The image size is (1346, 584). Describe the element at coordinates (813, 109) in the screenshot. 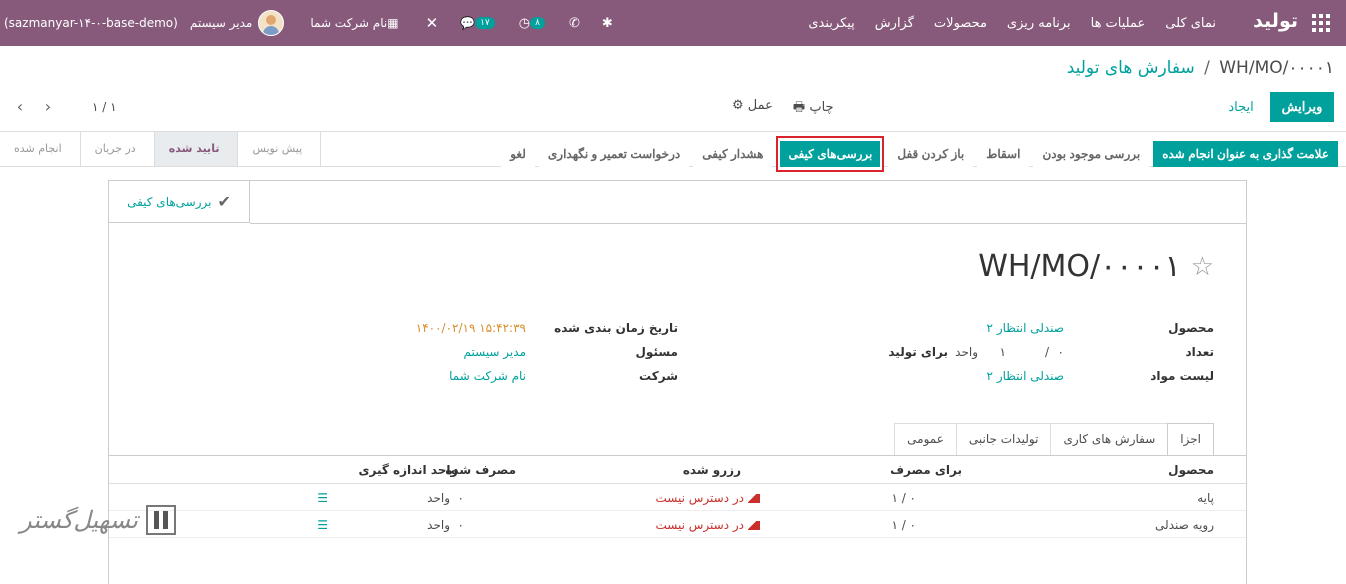

I see `print-menu: 🖶 چاپ` at that location.